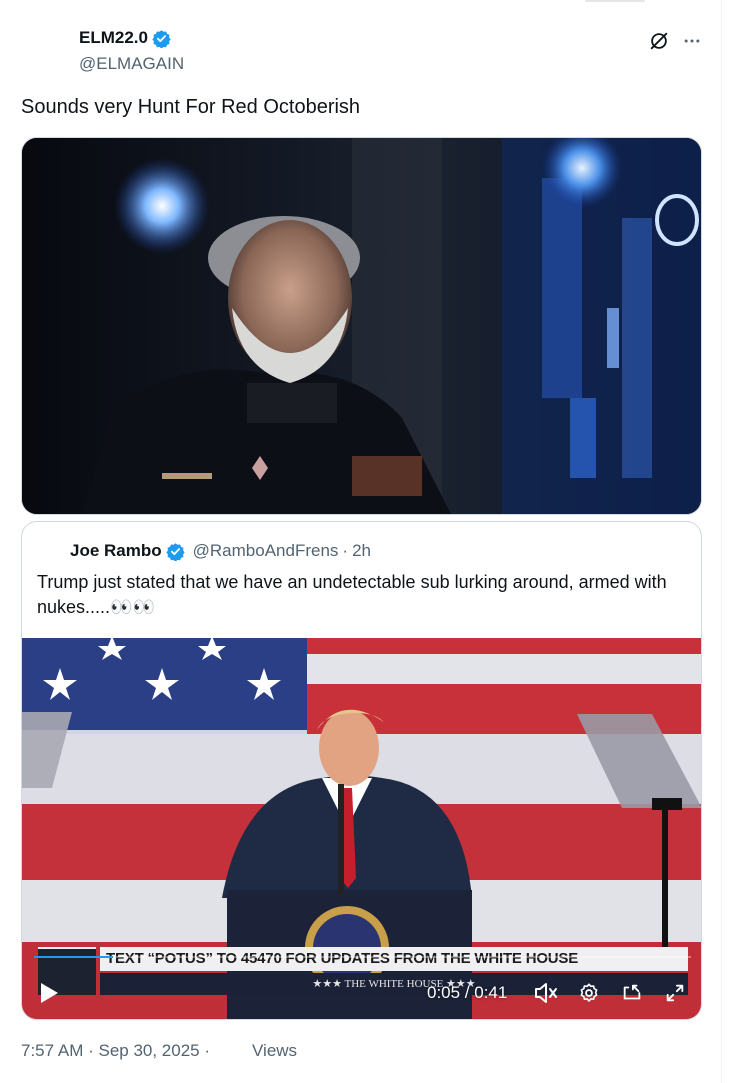 This screenshot has width=741, height=1083. What do you see at coordinates (361, 551) in the screenshot?
I see `quoted-post-time: 2h` at bounding box center [361, 551].